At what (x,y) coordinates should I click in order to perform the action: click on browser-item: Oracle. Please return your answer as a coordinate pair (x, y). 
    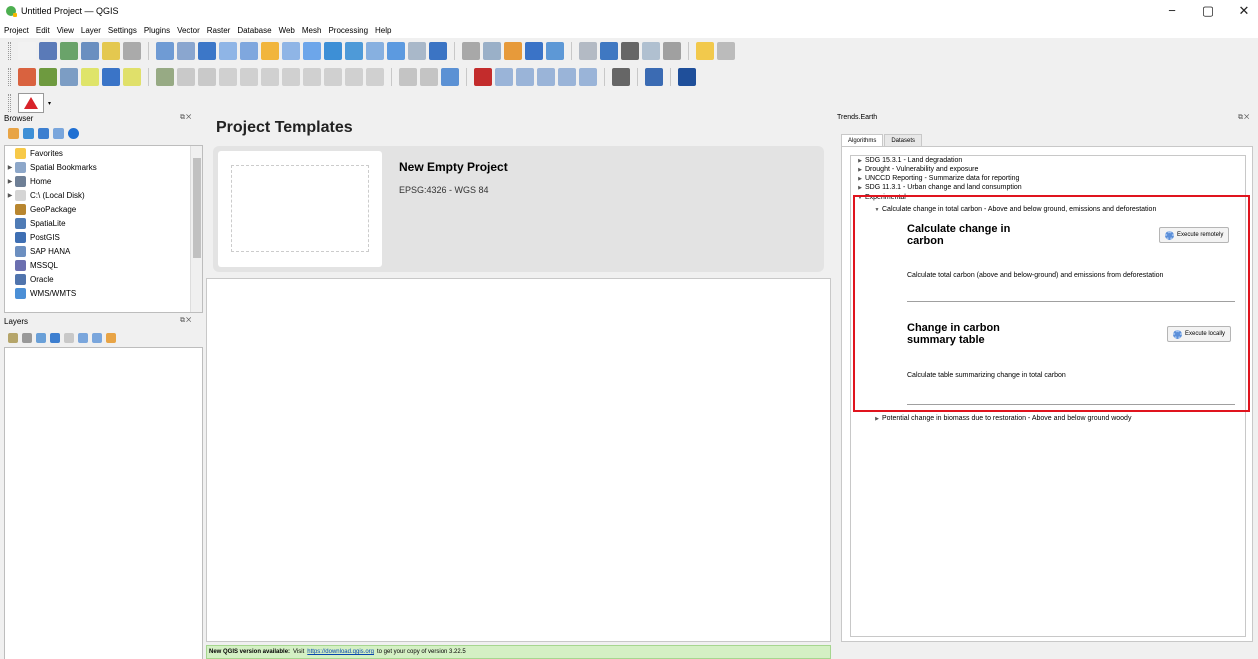
    Looking at the image, I should click on (98, 279).